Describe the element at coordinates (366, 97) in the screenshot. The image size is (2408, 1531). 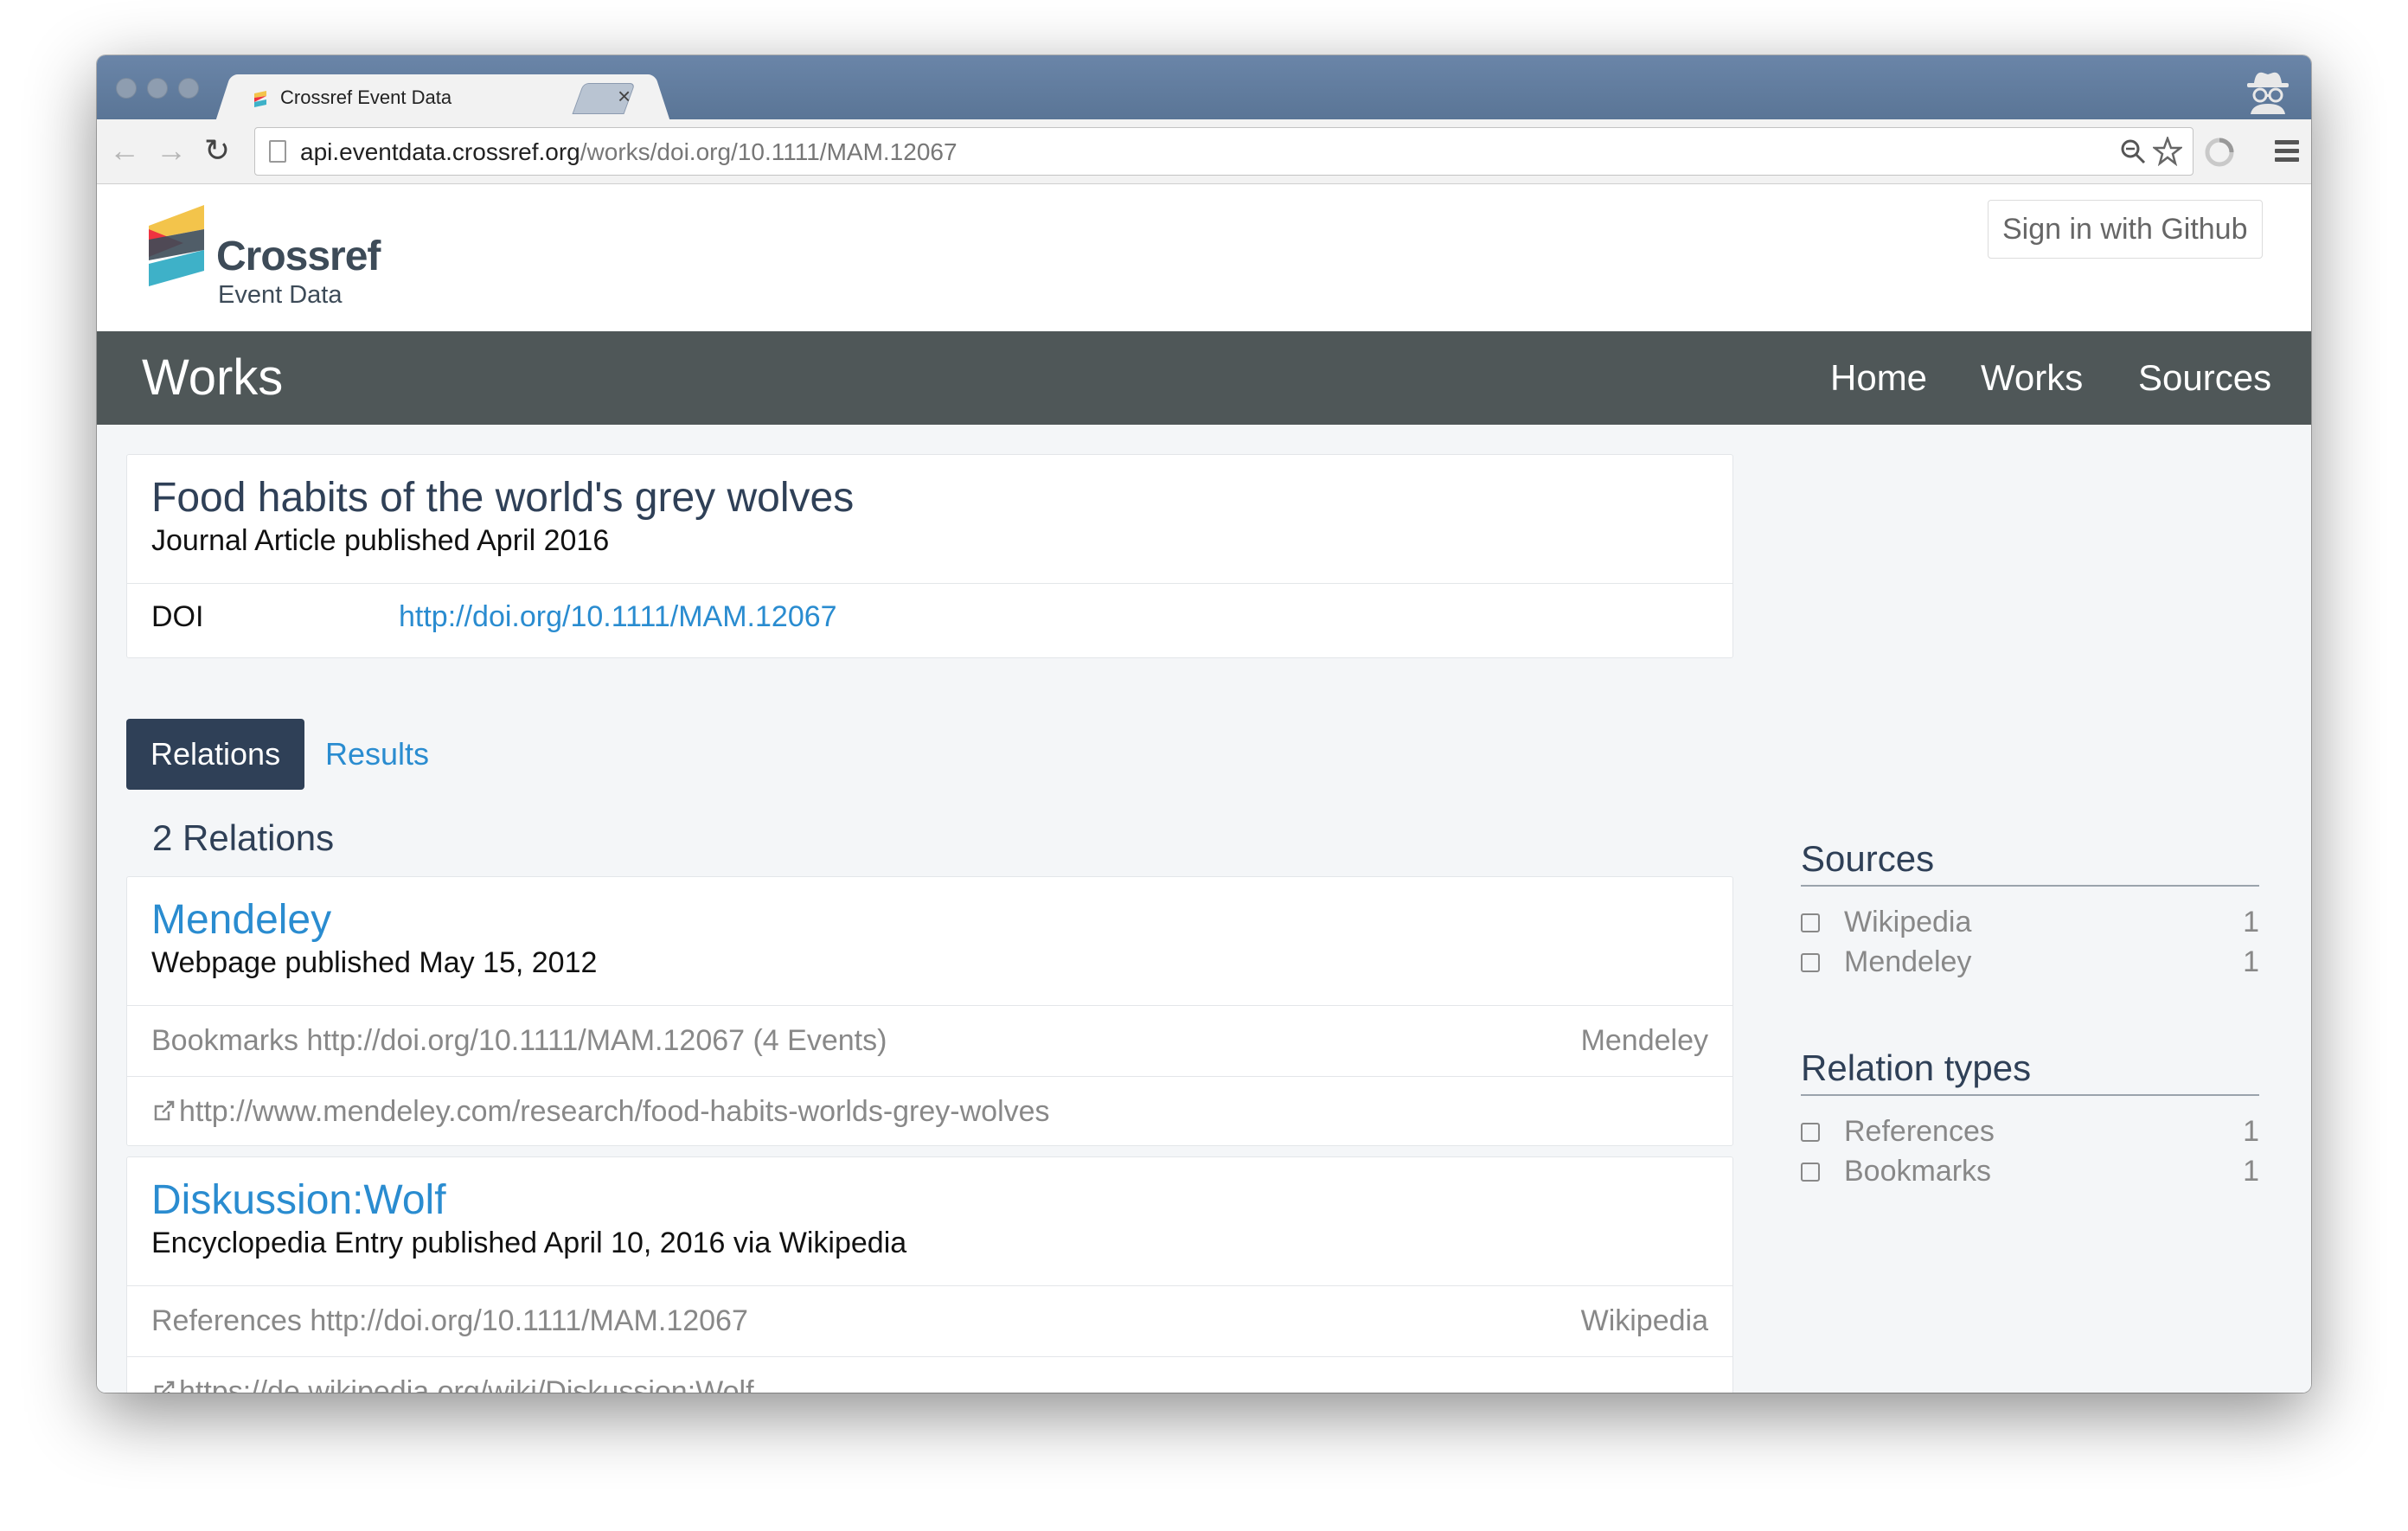
I see `tab-title: Crossref Event Data` at that location.